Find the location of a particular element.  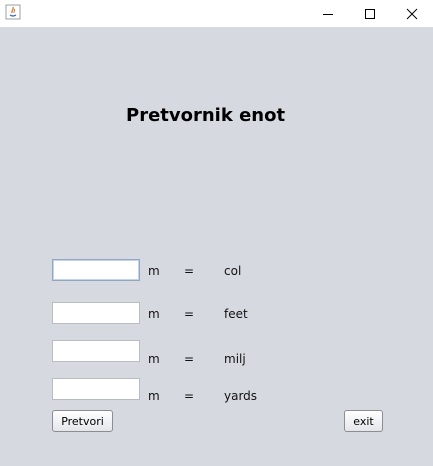

meters-input-yards is located at coordinates (96, 389).